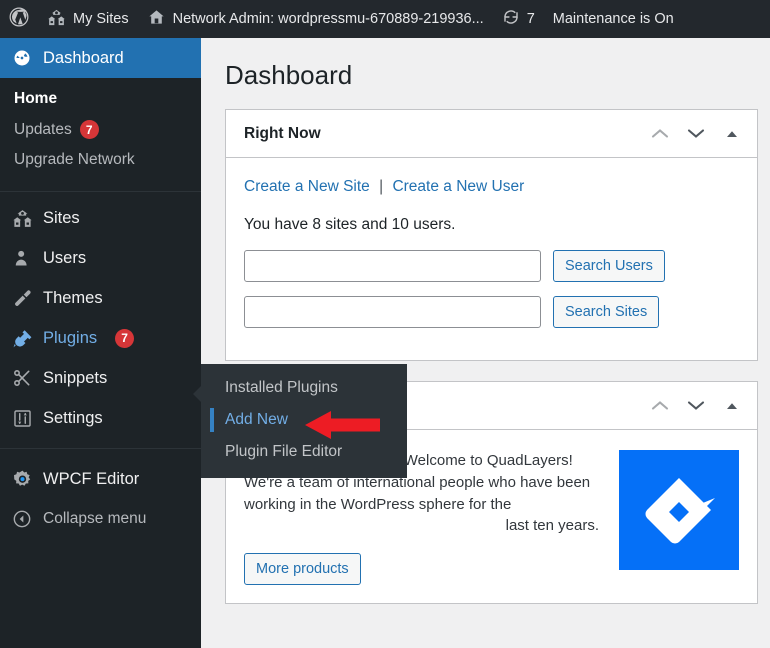 The image size is (770, 648). What do you see at coordinates (75, 377) in the screenshot?
I see `sidebar-item-label: Snippets` at bounding box center [75, 377].